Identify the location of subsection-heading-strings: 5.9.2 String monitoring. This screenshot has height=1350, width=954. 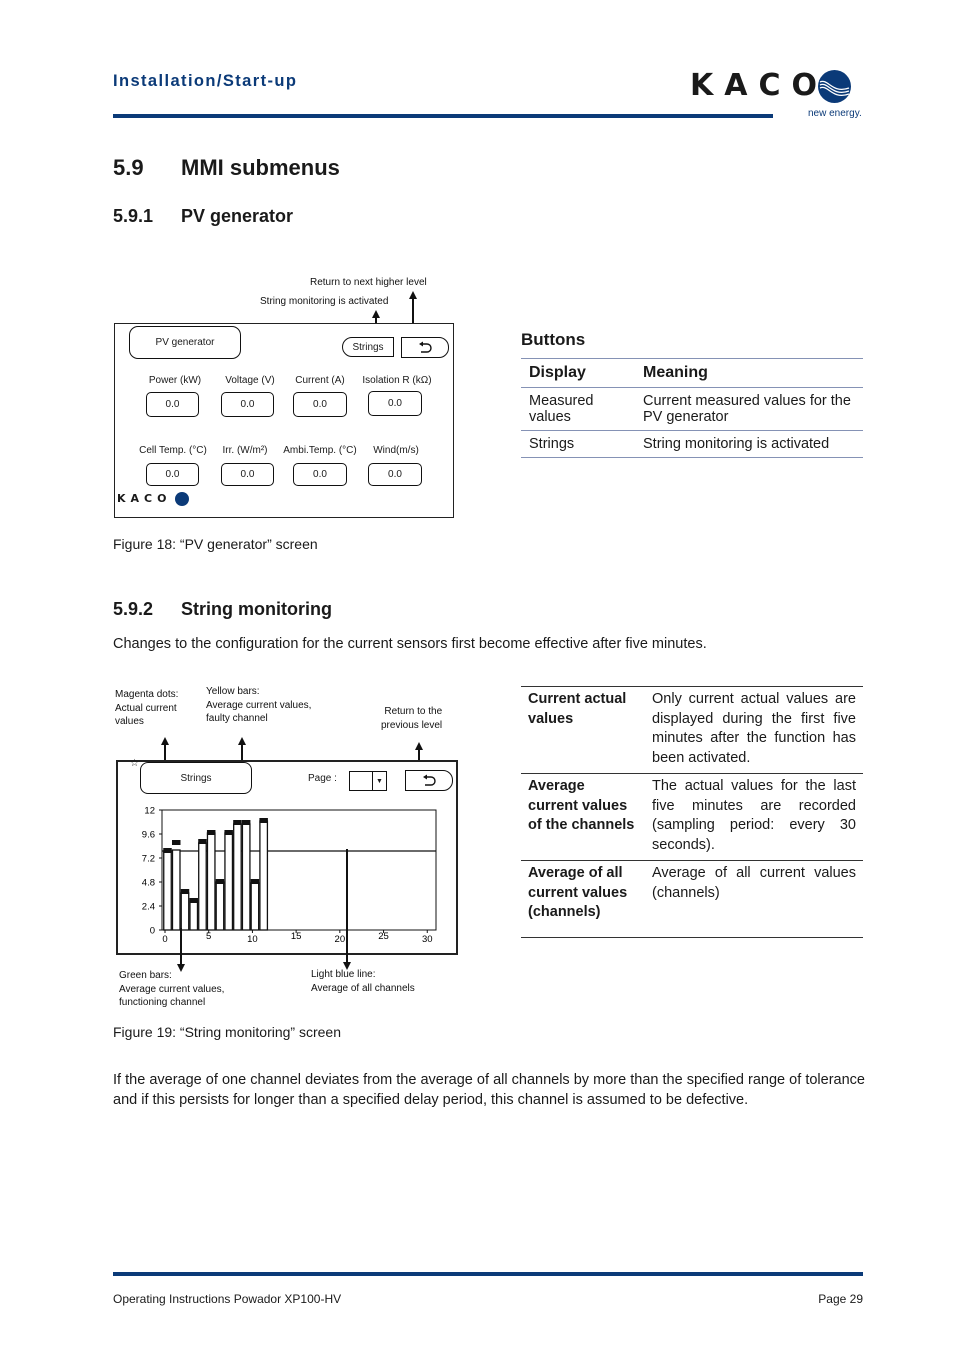
(222, 609).